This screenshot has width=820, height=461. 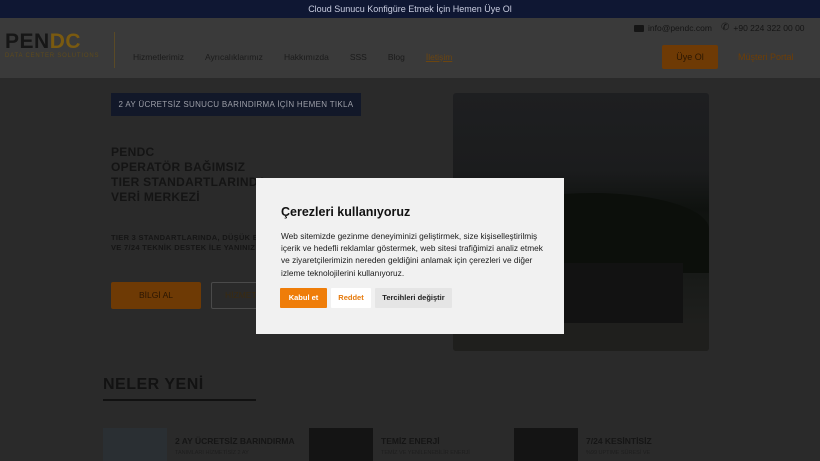 I want to click on phone-icon: ✆, so click(x=725, y=27).